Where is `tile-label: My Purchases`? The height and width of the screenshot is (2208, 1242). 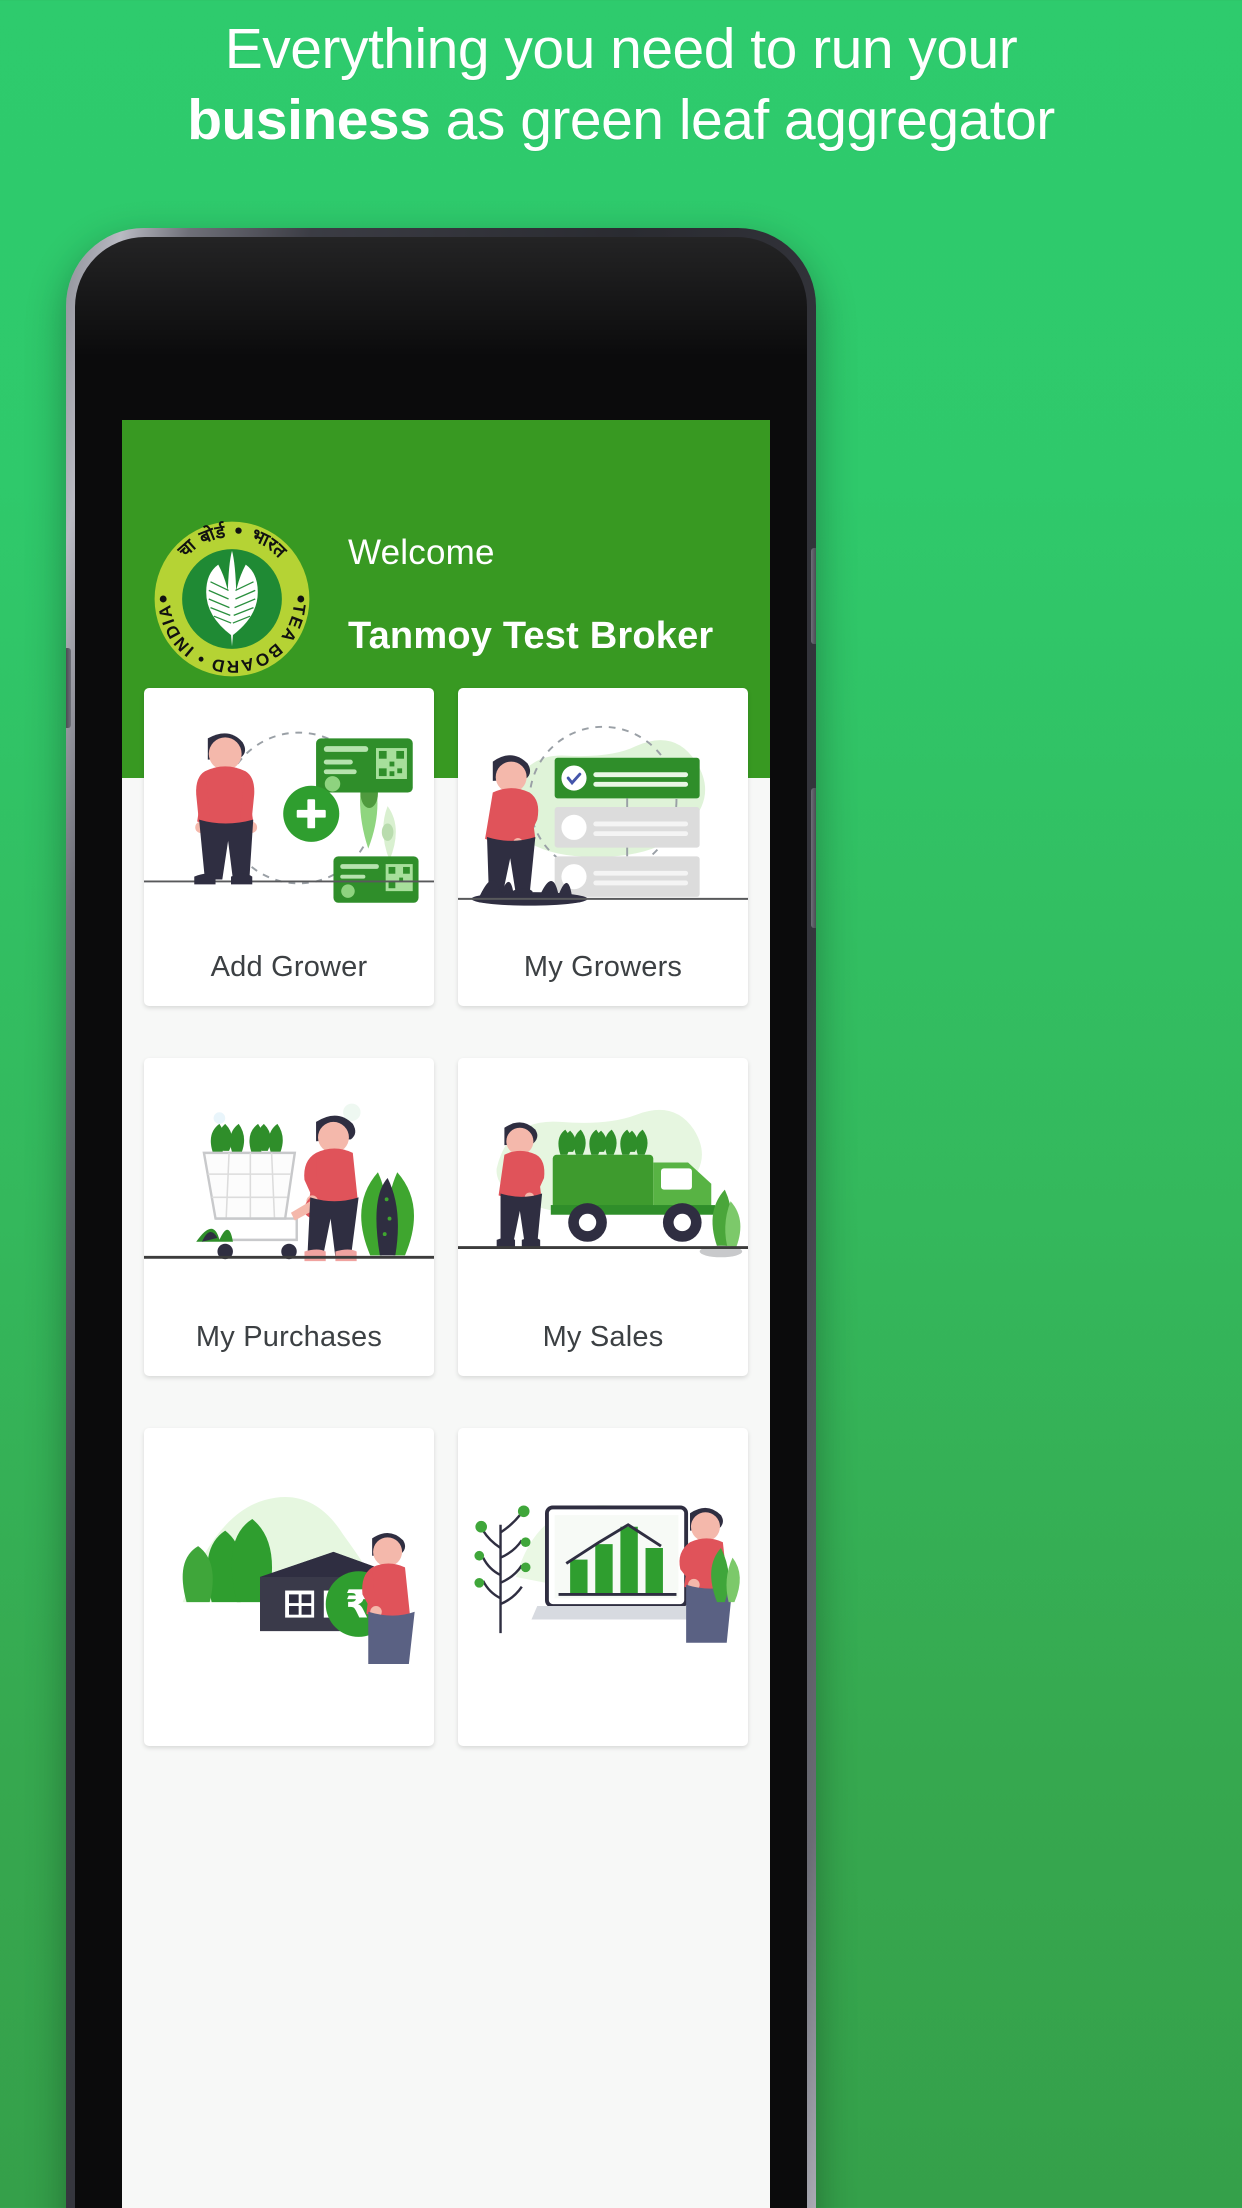
tile-label: My Purchases is located at coordinates (289, 1336).